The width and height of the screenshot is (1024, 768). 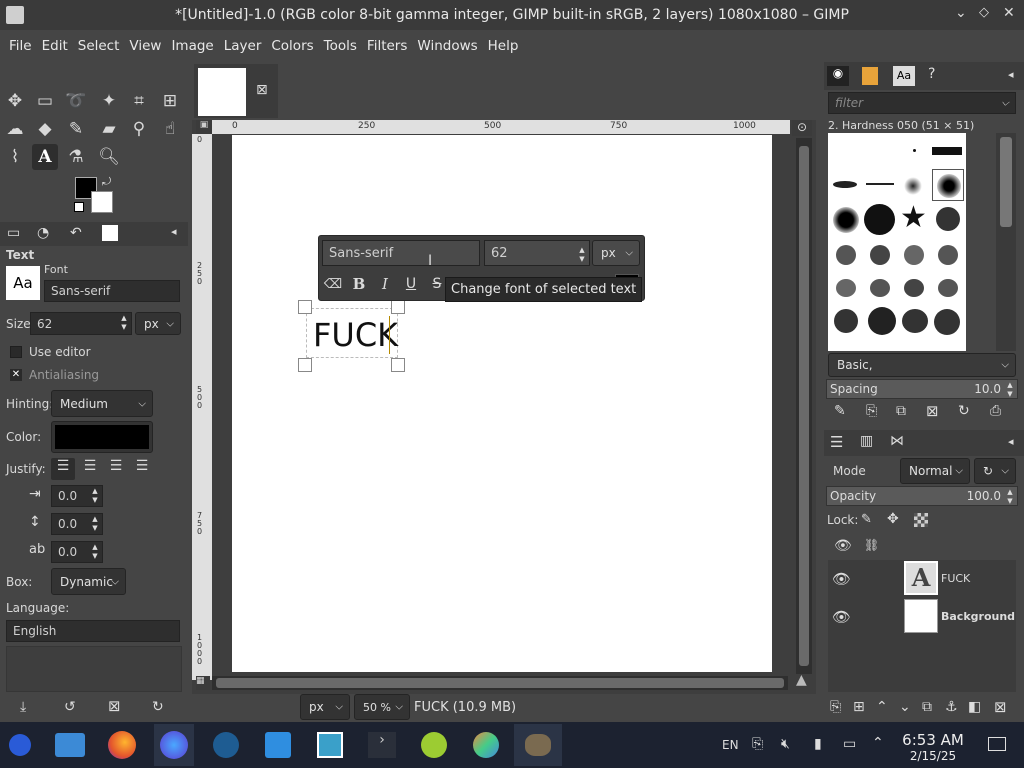 I want to click on vertical-scroll-thumb, so click(x=804, y=406).